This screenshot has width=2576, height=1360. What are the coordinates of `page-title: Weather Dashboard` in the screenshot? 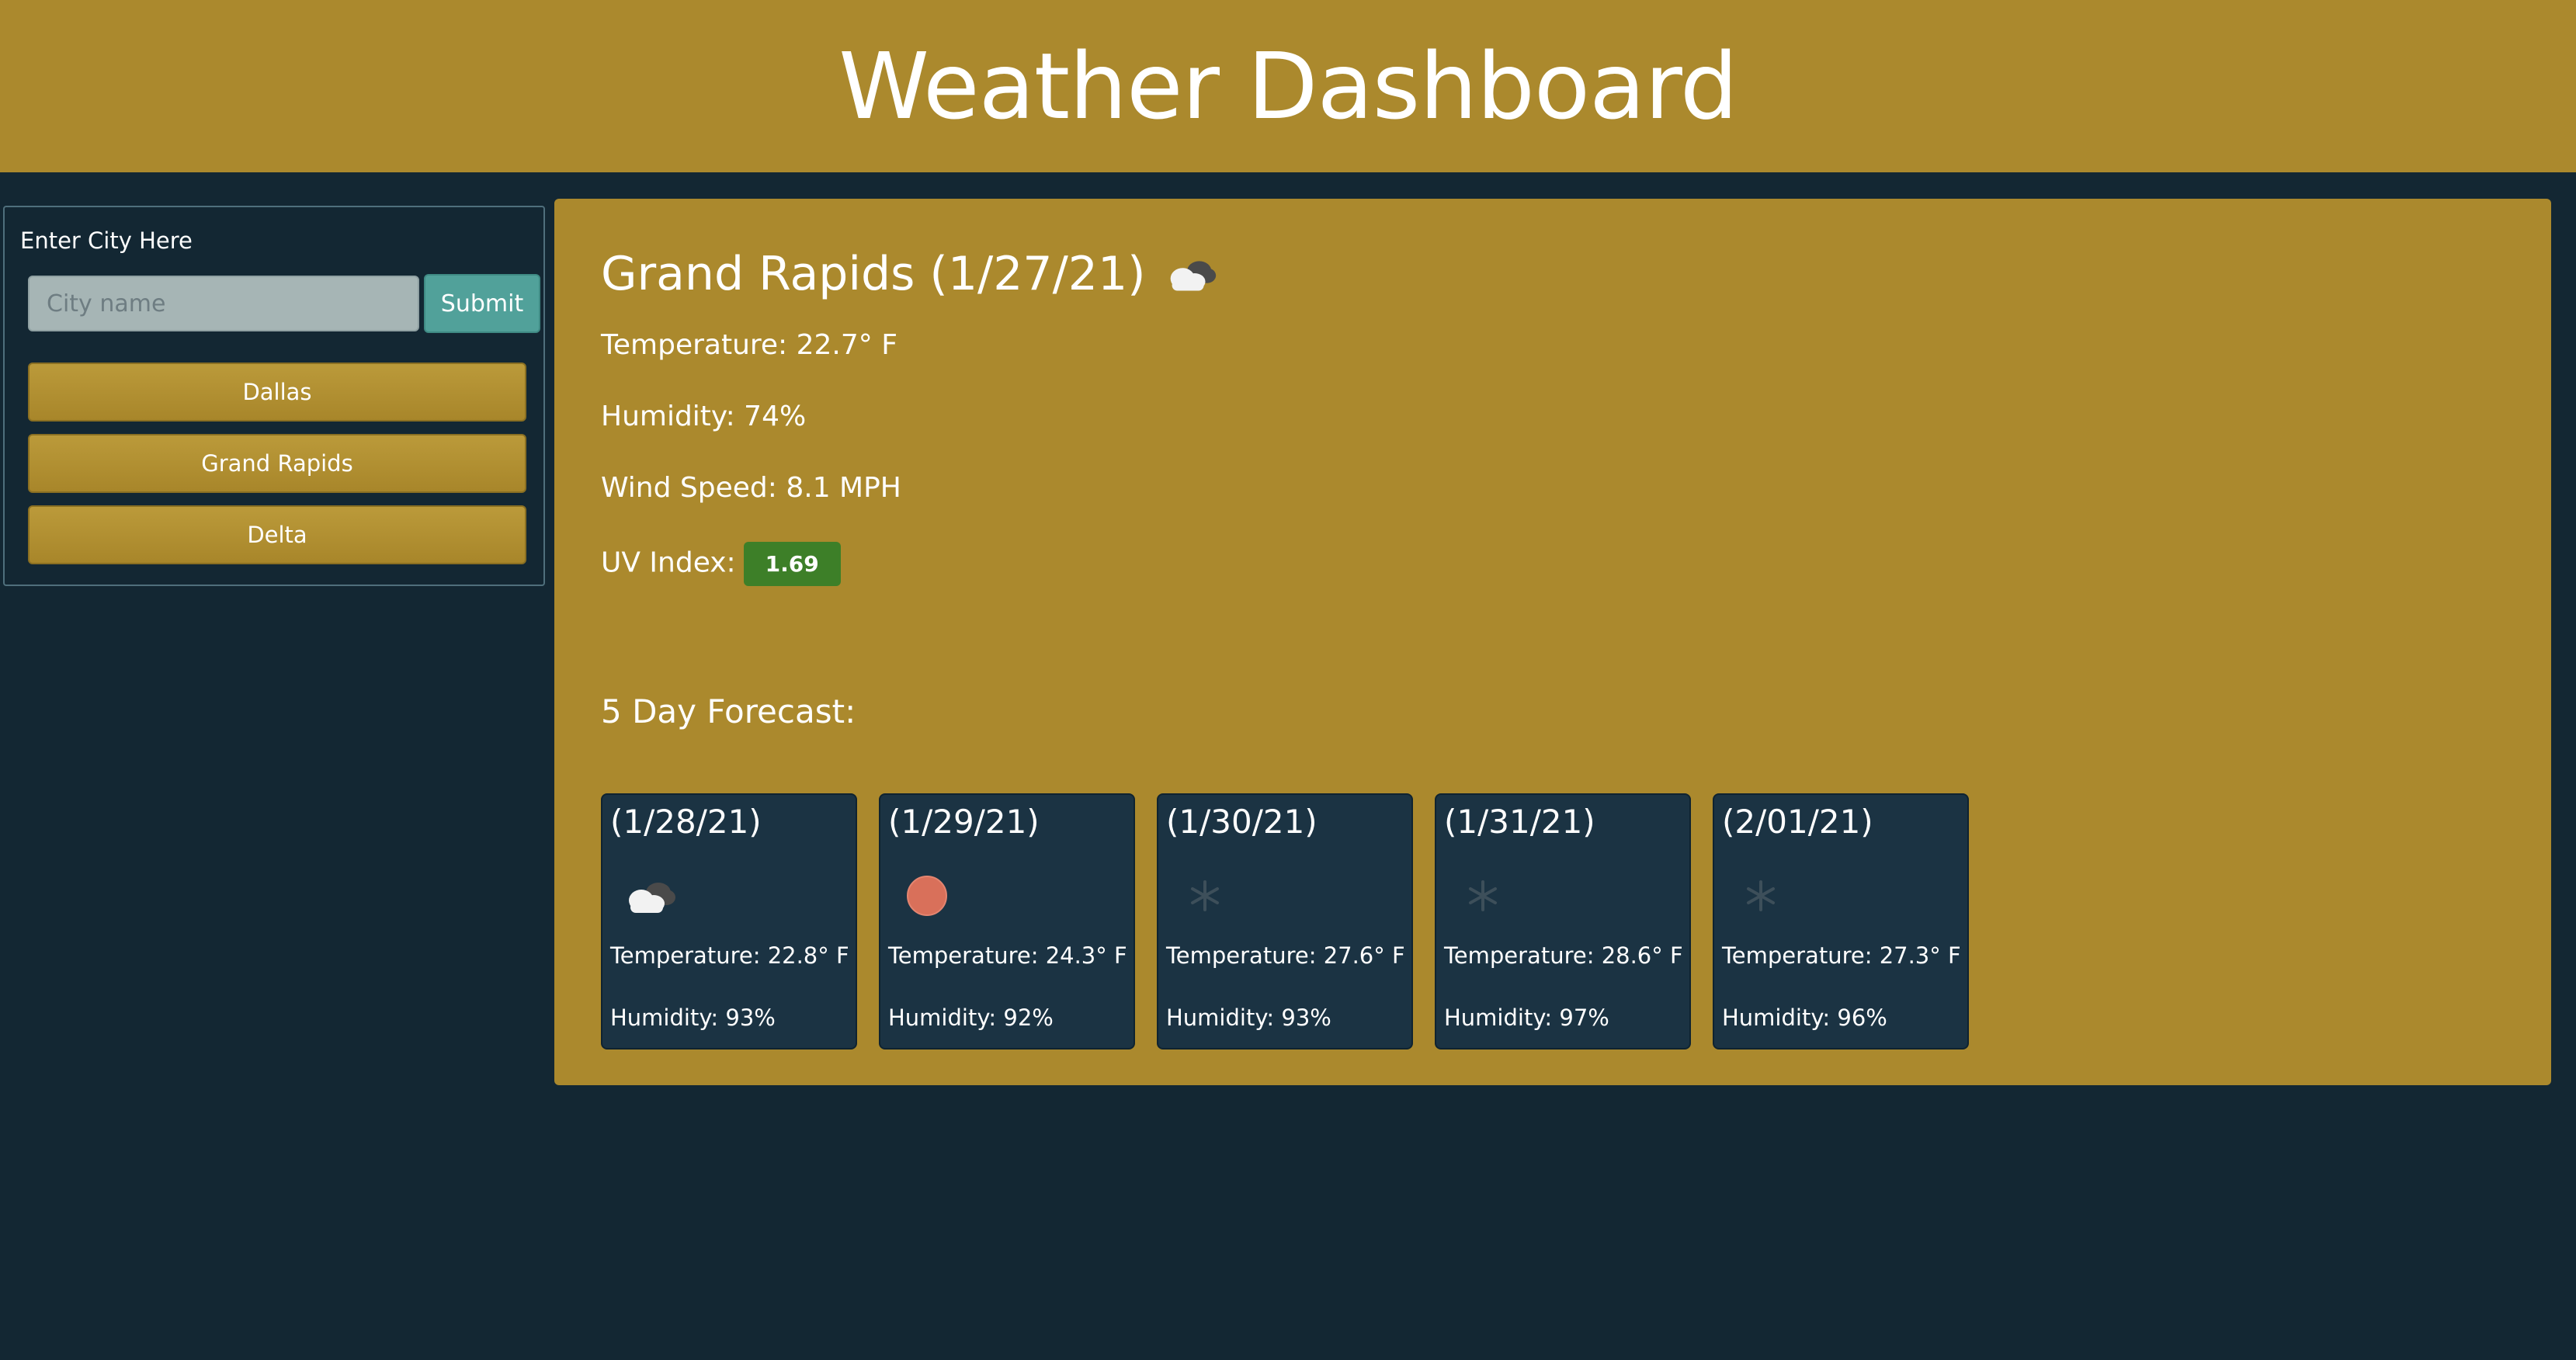 It's located at (1288, 86).